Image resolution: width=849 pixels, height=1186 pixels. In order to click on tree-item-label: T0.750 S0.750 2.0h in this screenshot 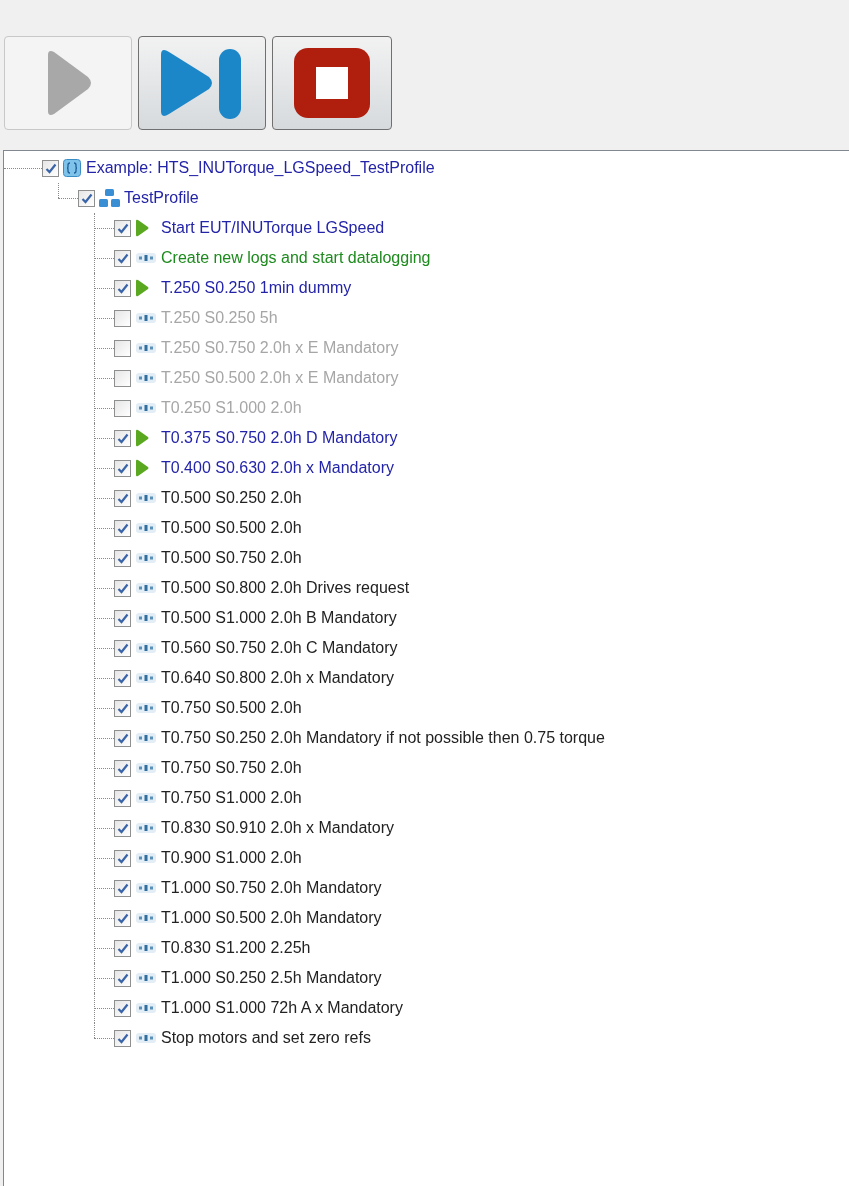, I will do `click(231, 768)`.